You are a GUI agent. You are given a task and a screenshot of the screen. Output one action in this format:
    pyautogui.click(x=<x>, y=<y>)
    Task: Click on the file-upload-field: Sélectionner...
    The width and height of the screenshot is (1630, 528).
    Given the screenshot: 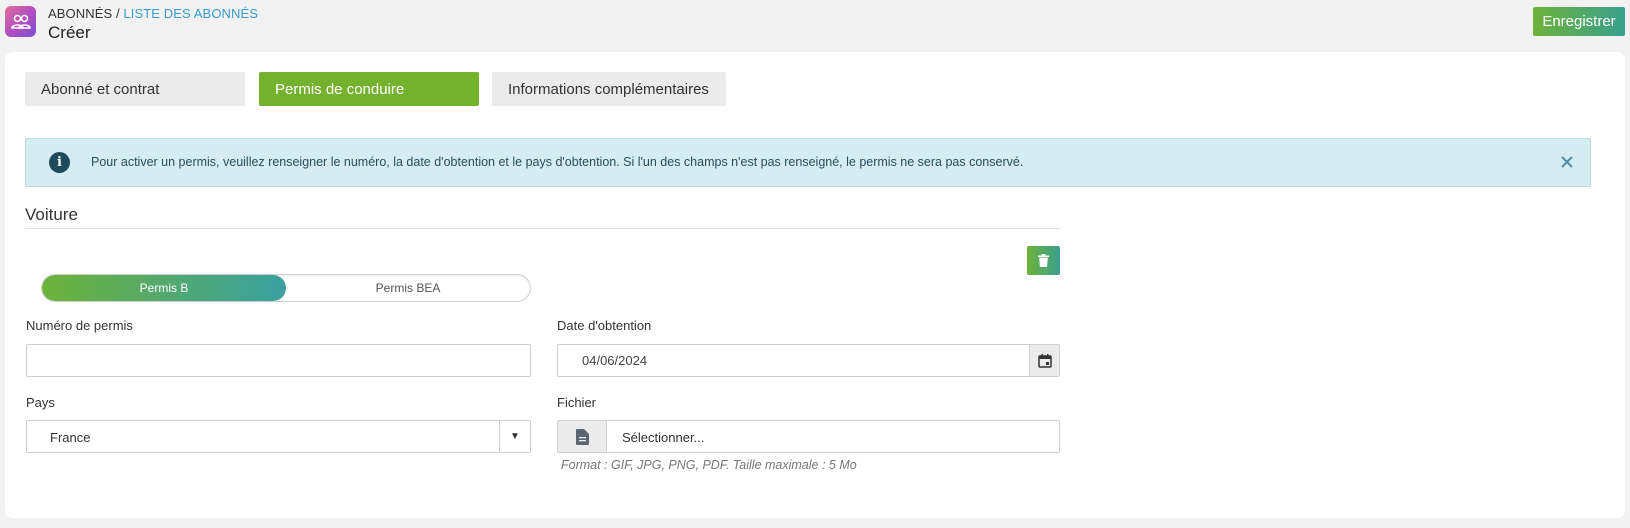 What is the action you would take?
    pyautogui.click(x=808, y=436)
    